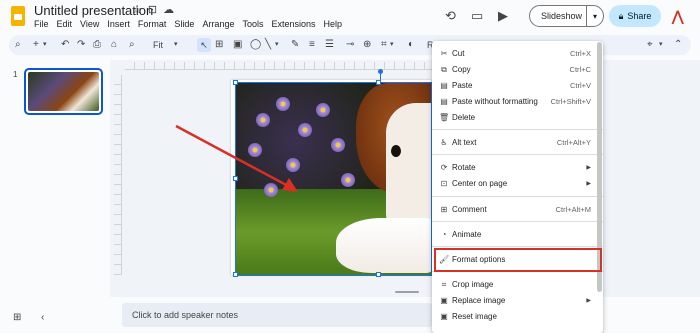  I want to click on text-box-icon: ⊞, so click(219, 45).